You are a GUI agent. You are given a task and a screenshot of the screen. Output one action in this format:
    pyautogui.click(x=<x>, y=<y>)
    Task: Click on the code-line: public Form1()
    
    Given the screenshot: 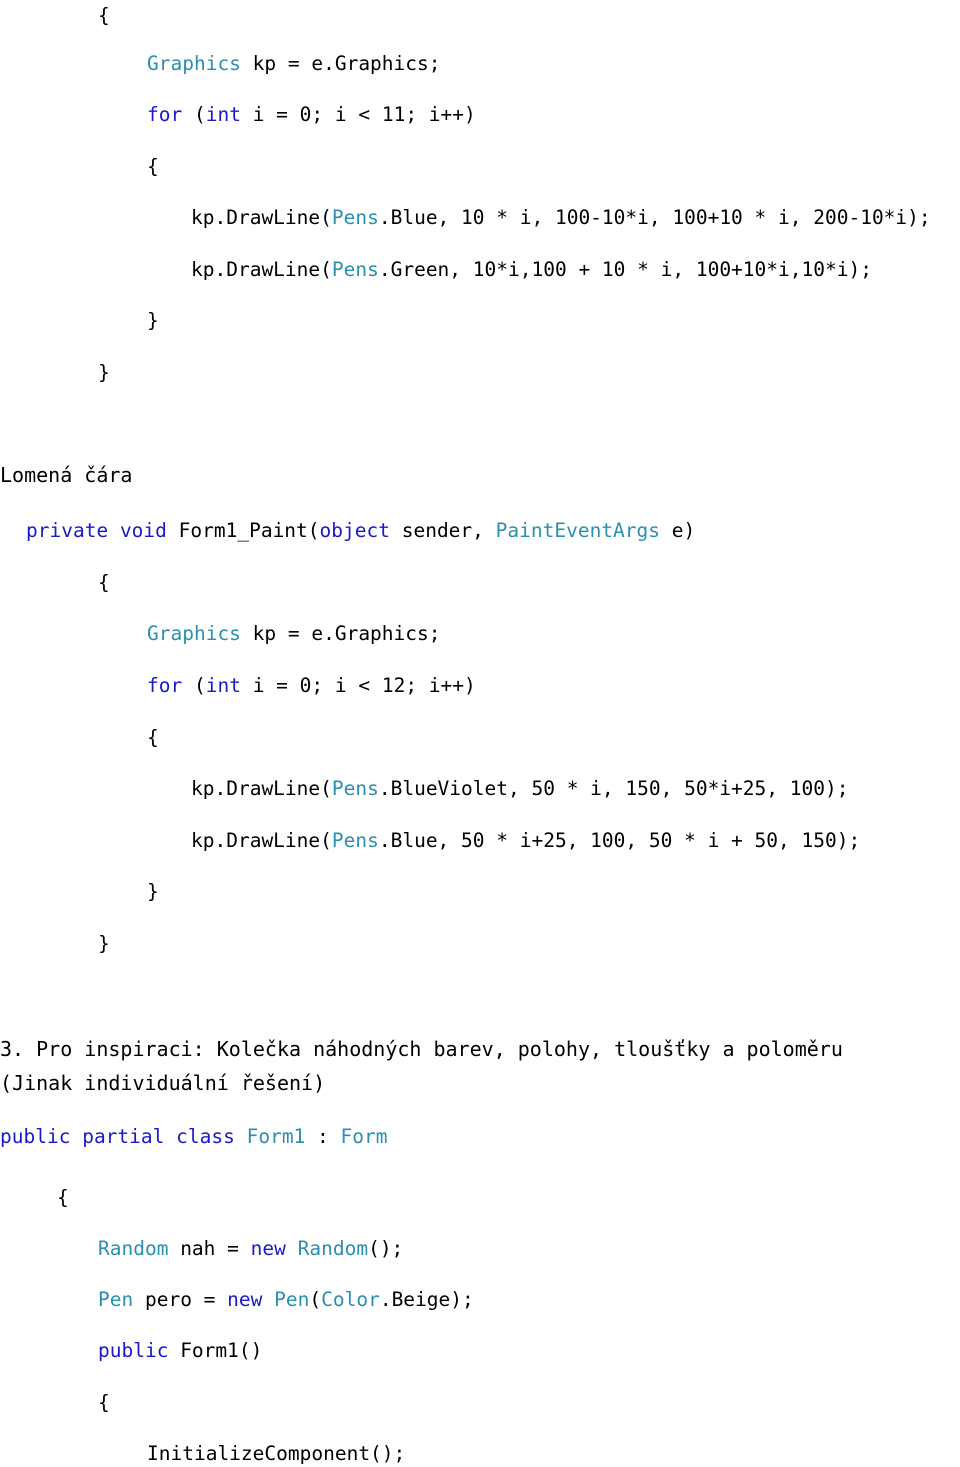 What is the action you would take?
    pyautogui.click(x=180, y=1351)
    